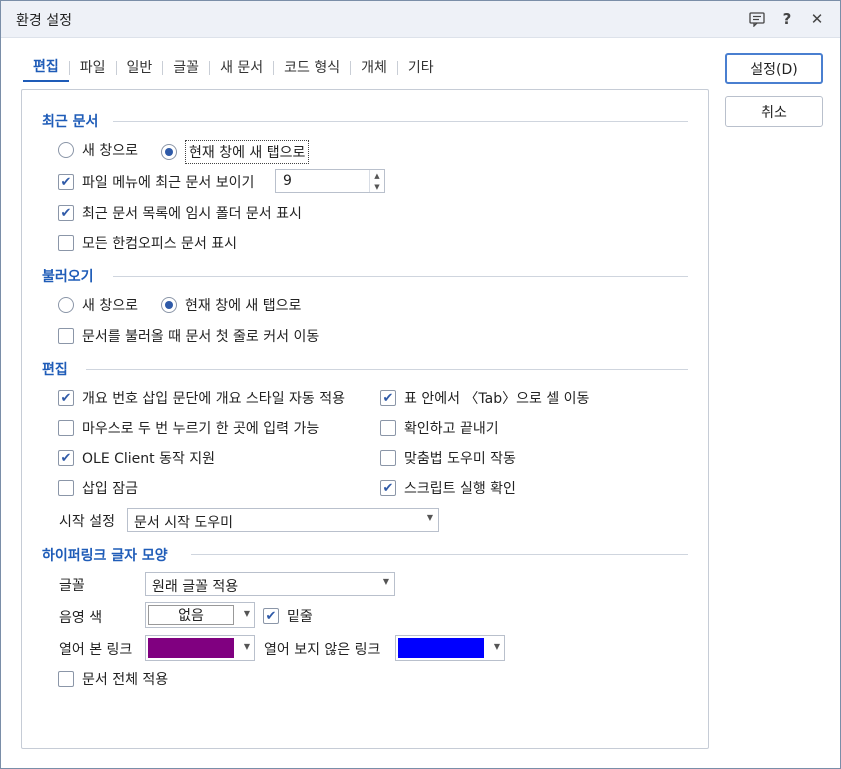  I want to click on unvisited-link-color-dropdown: ▼, so click(450, 648).